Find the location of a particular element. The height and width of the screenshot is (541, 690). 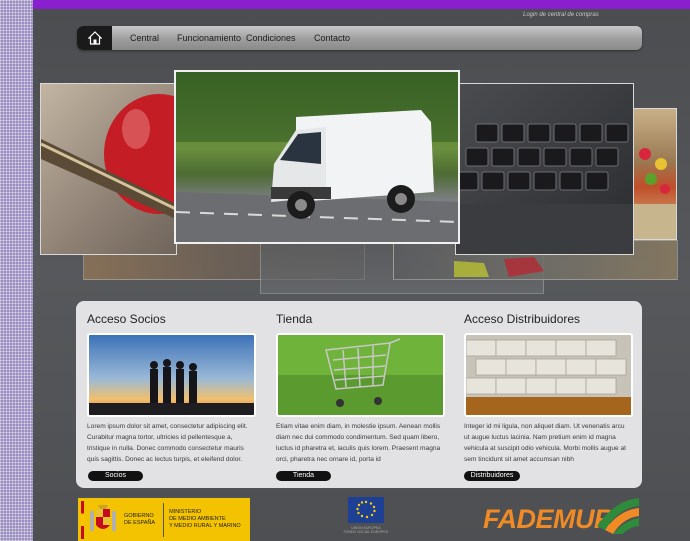

thumbnail-distribuidores is located at coordinates (548, 375).